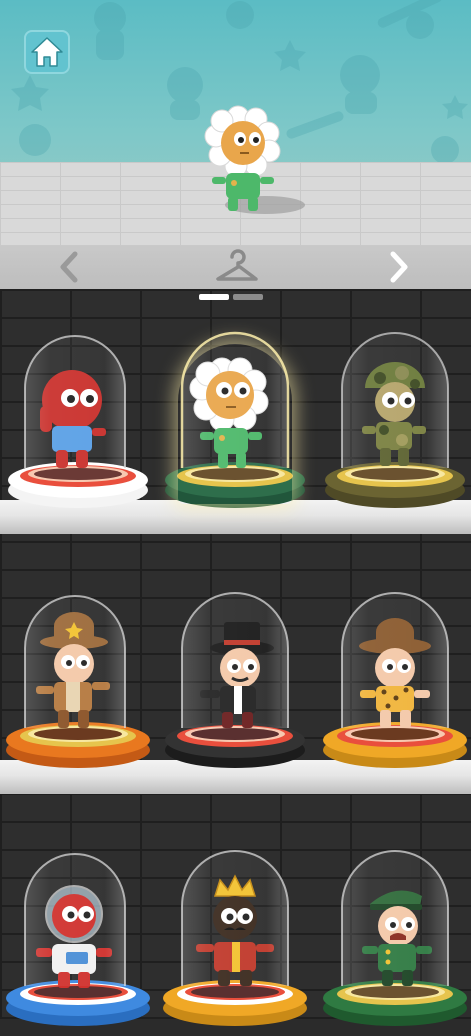  I want to click on slot-general, so click(395, 936).